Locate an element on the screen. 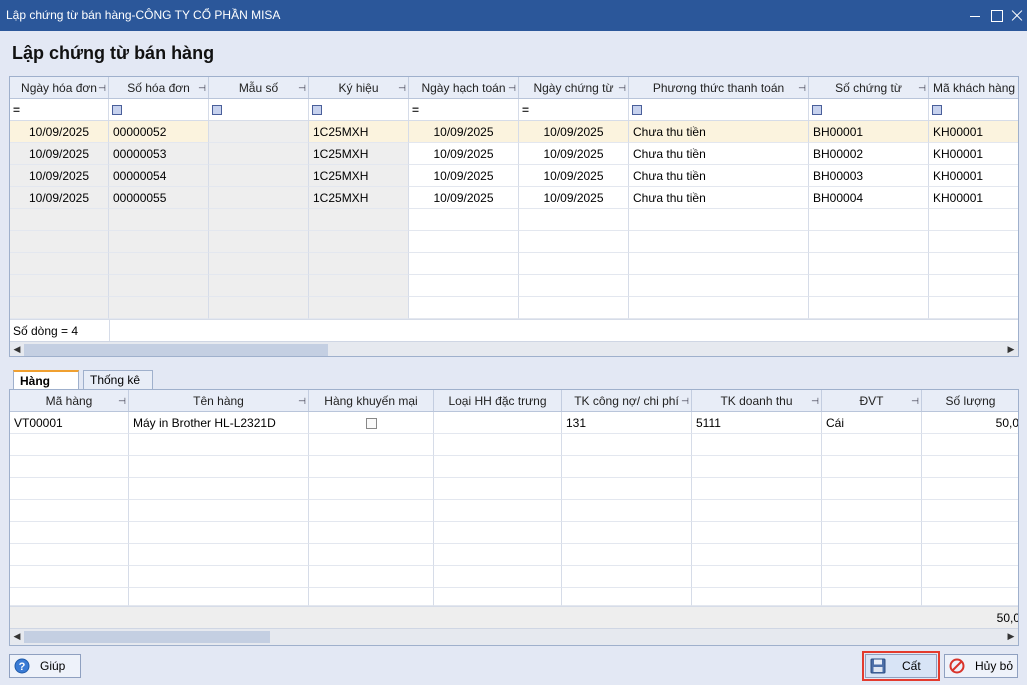 The height and width of the screenshot is (685, 1027). col-header-quantity: Số lượng is located at coordinates (970, 400).